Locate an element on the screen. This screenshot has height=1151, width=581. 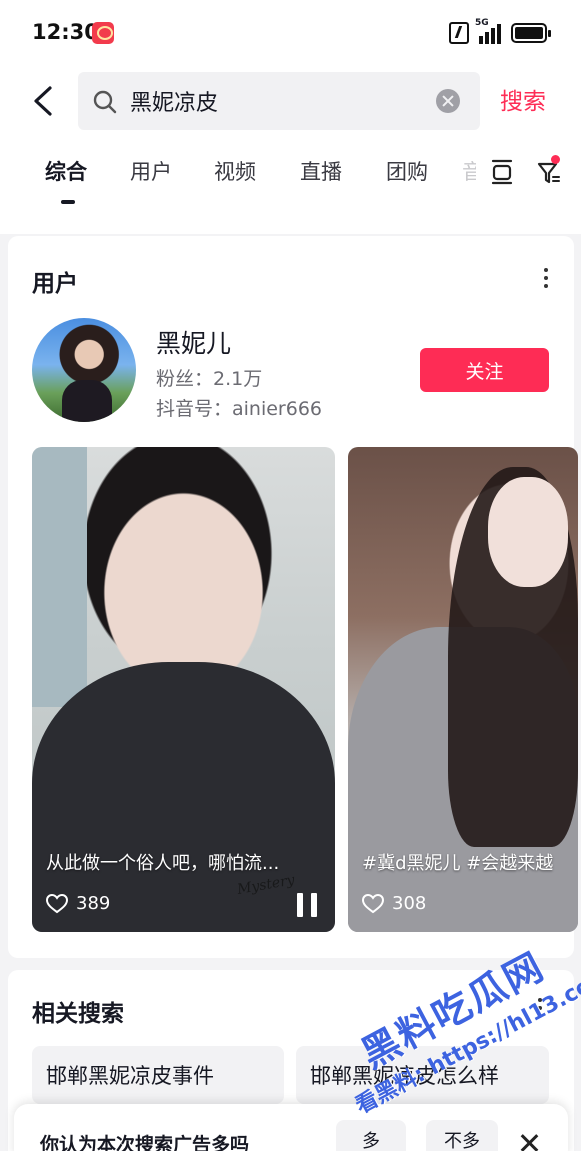
tab-videos: 视频 is located at coordinates (235, 171).